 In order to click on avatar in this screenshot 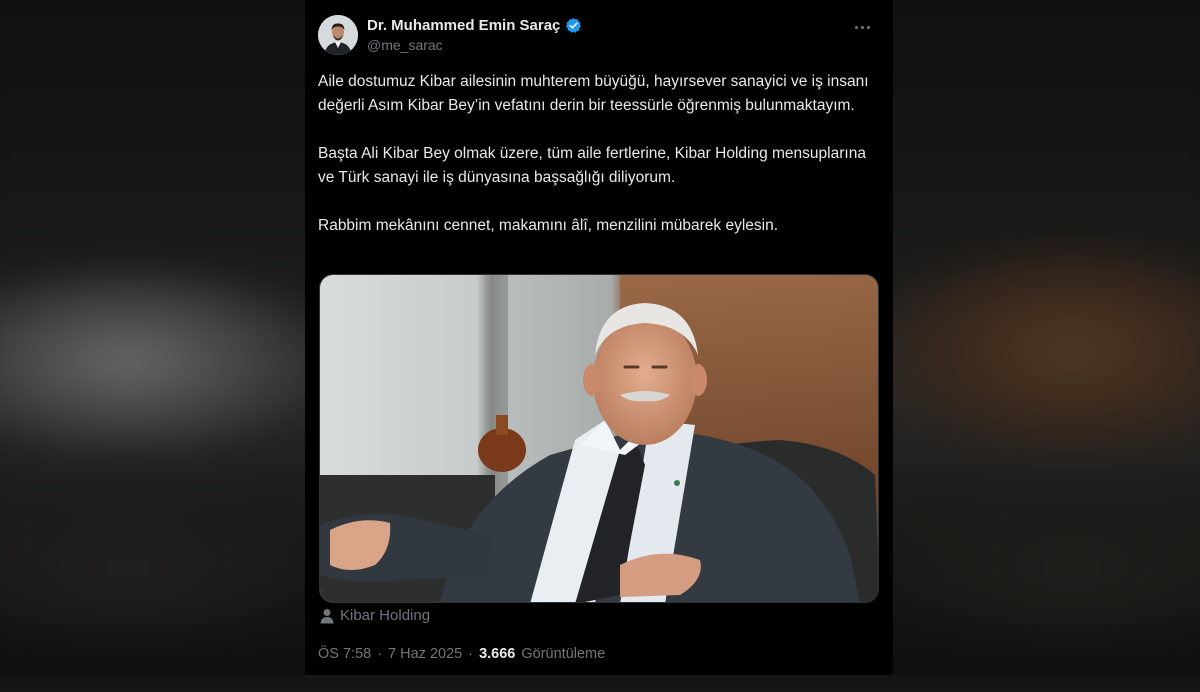, I will do `click(338, 35)`.